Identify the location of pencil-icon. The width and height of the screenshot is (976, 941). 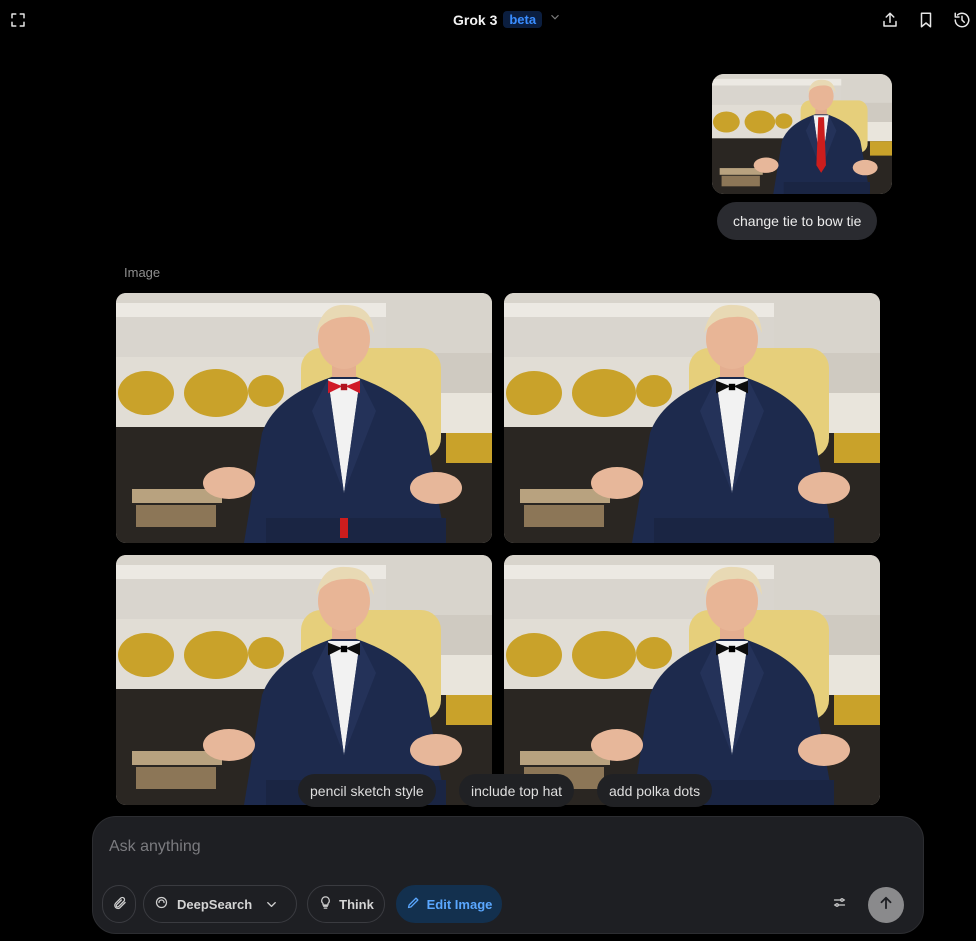
(413, 904).